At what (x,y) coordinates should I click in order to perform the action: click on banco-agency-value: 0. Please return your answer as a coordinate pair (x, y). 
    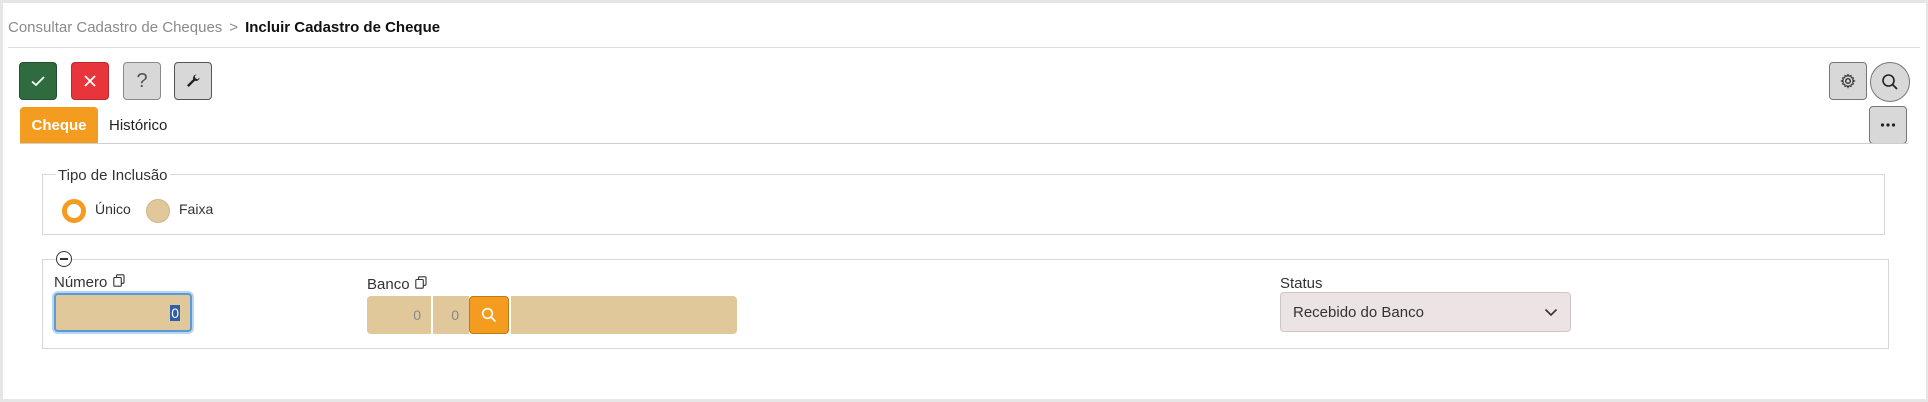
    Looking at the image, I should click on (455, 315).